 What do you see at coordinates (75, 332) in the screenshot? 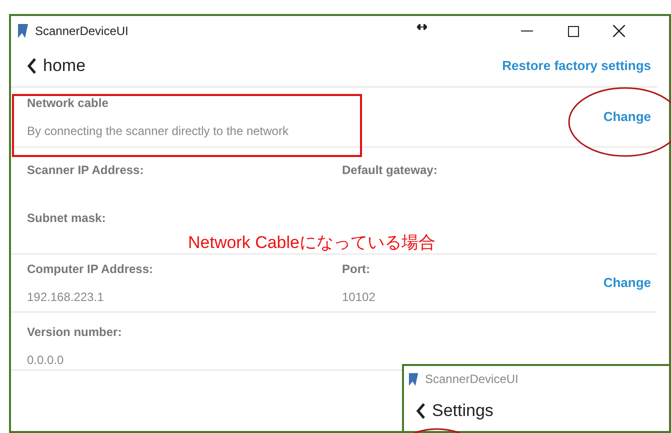
I see `field-label: Version number:` at bounding box center [75, 332].